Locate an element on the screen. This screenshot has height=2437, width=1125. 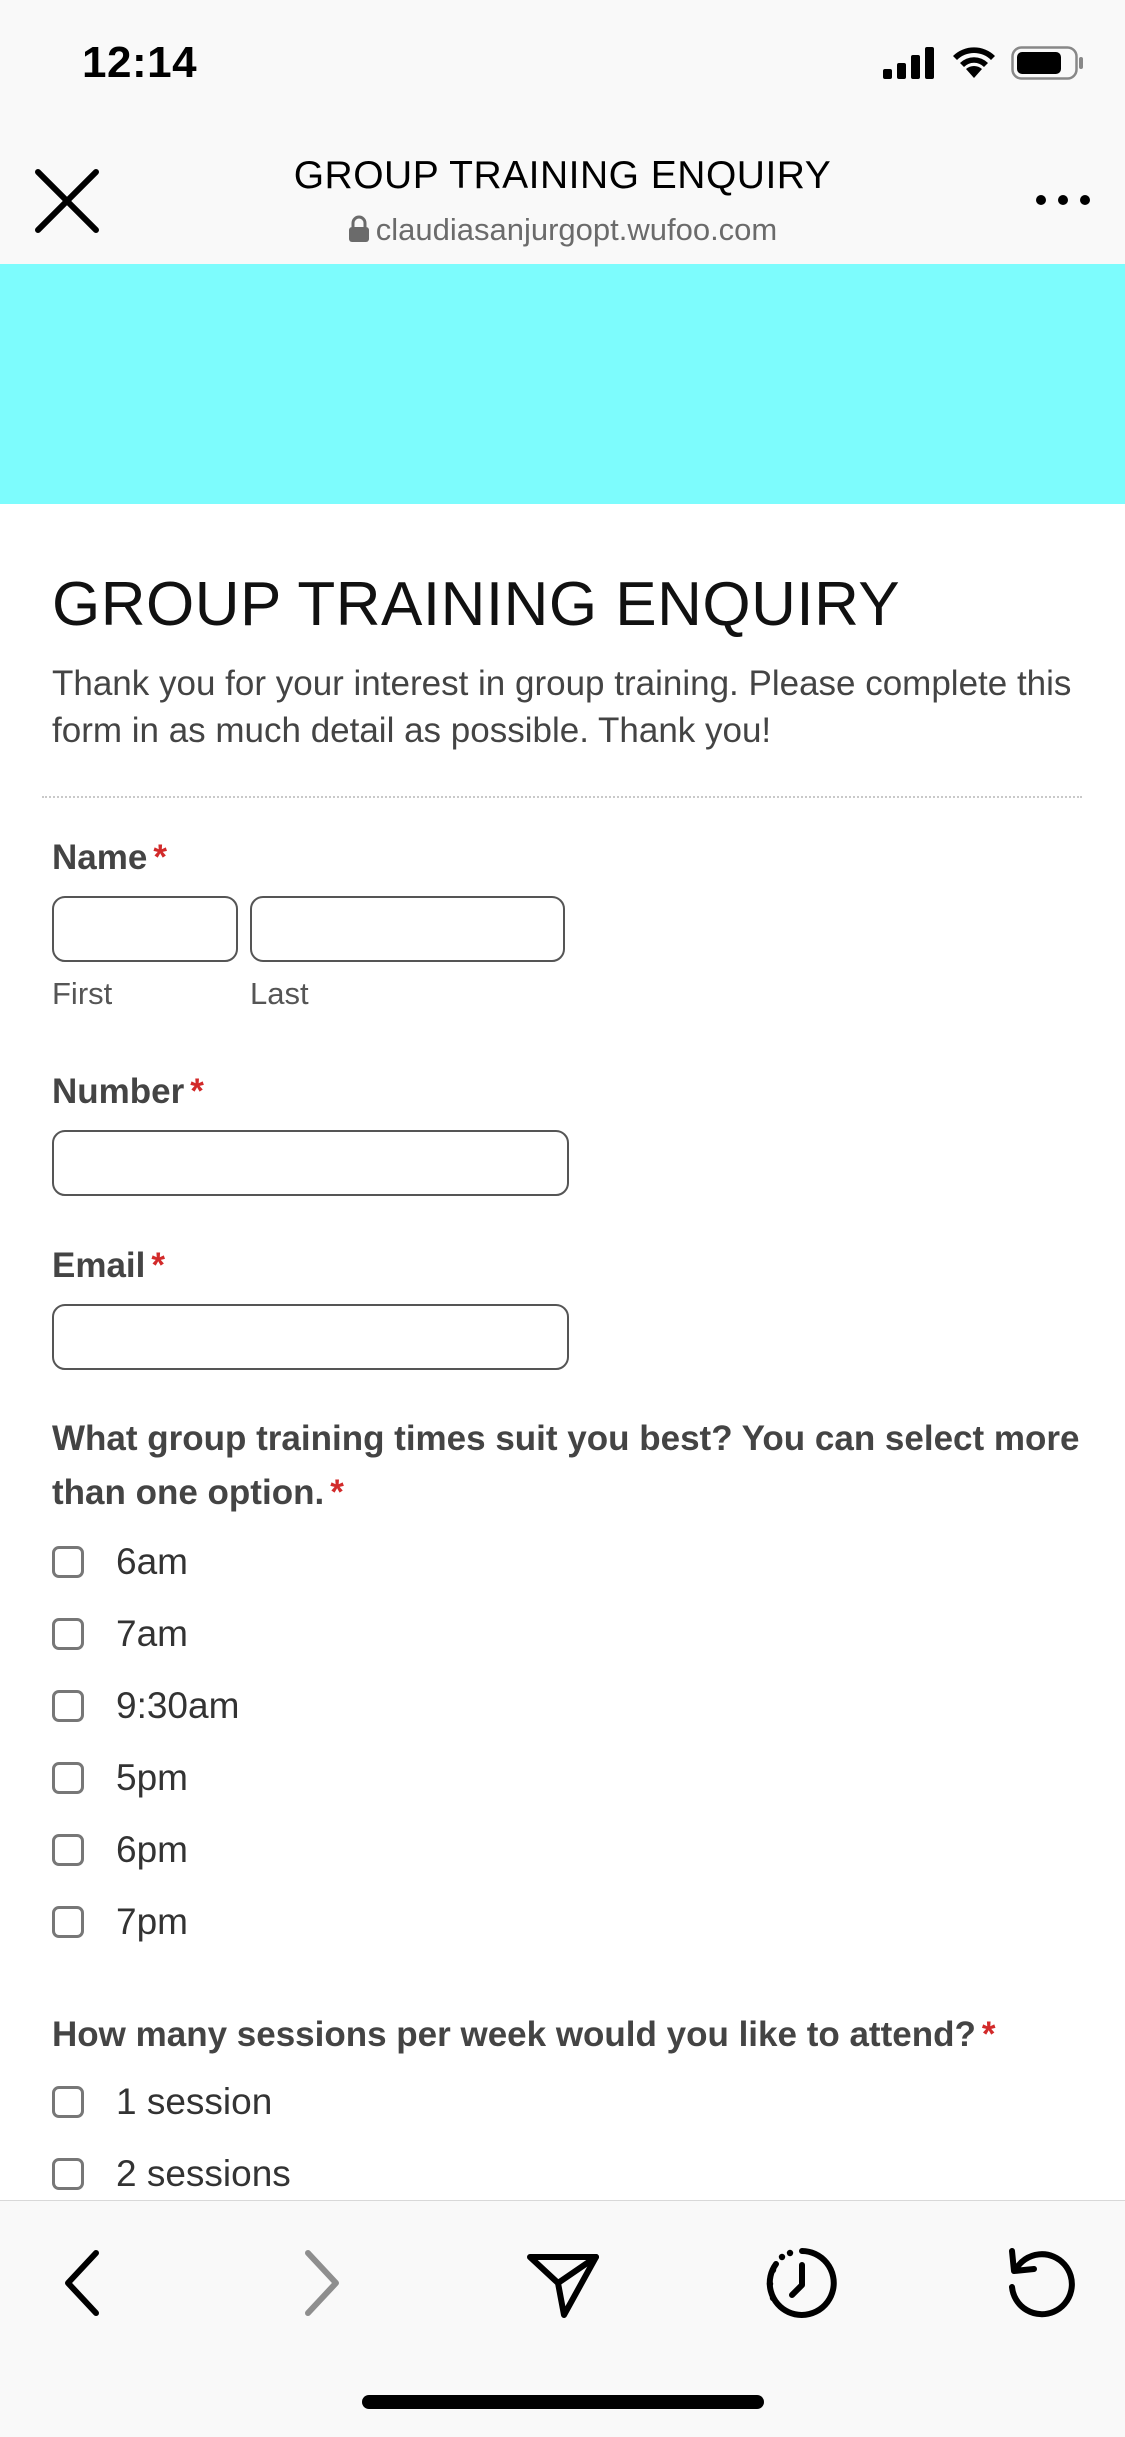
checkbox-option-1-session: 1 session is located at coordinates (162, 2102).